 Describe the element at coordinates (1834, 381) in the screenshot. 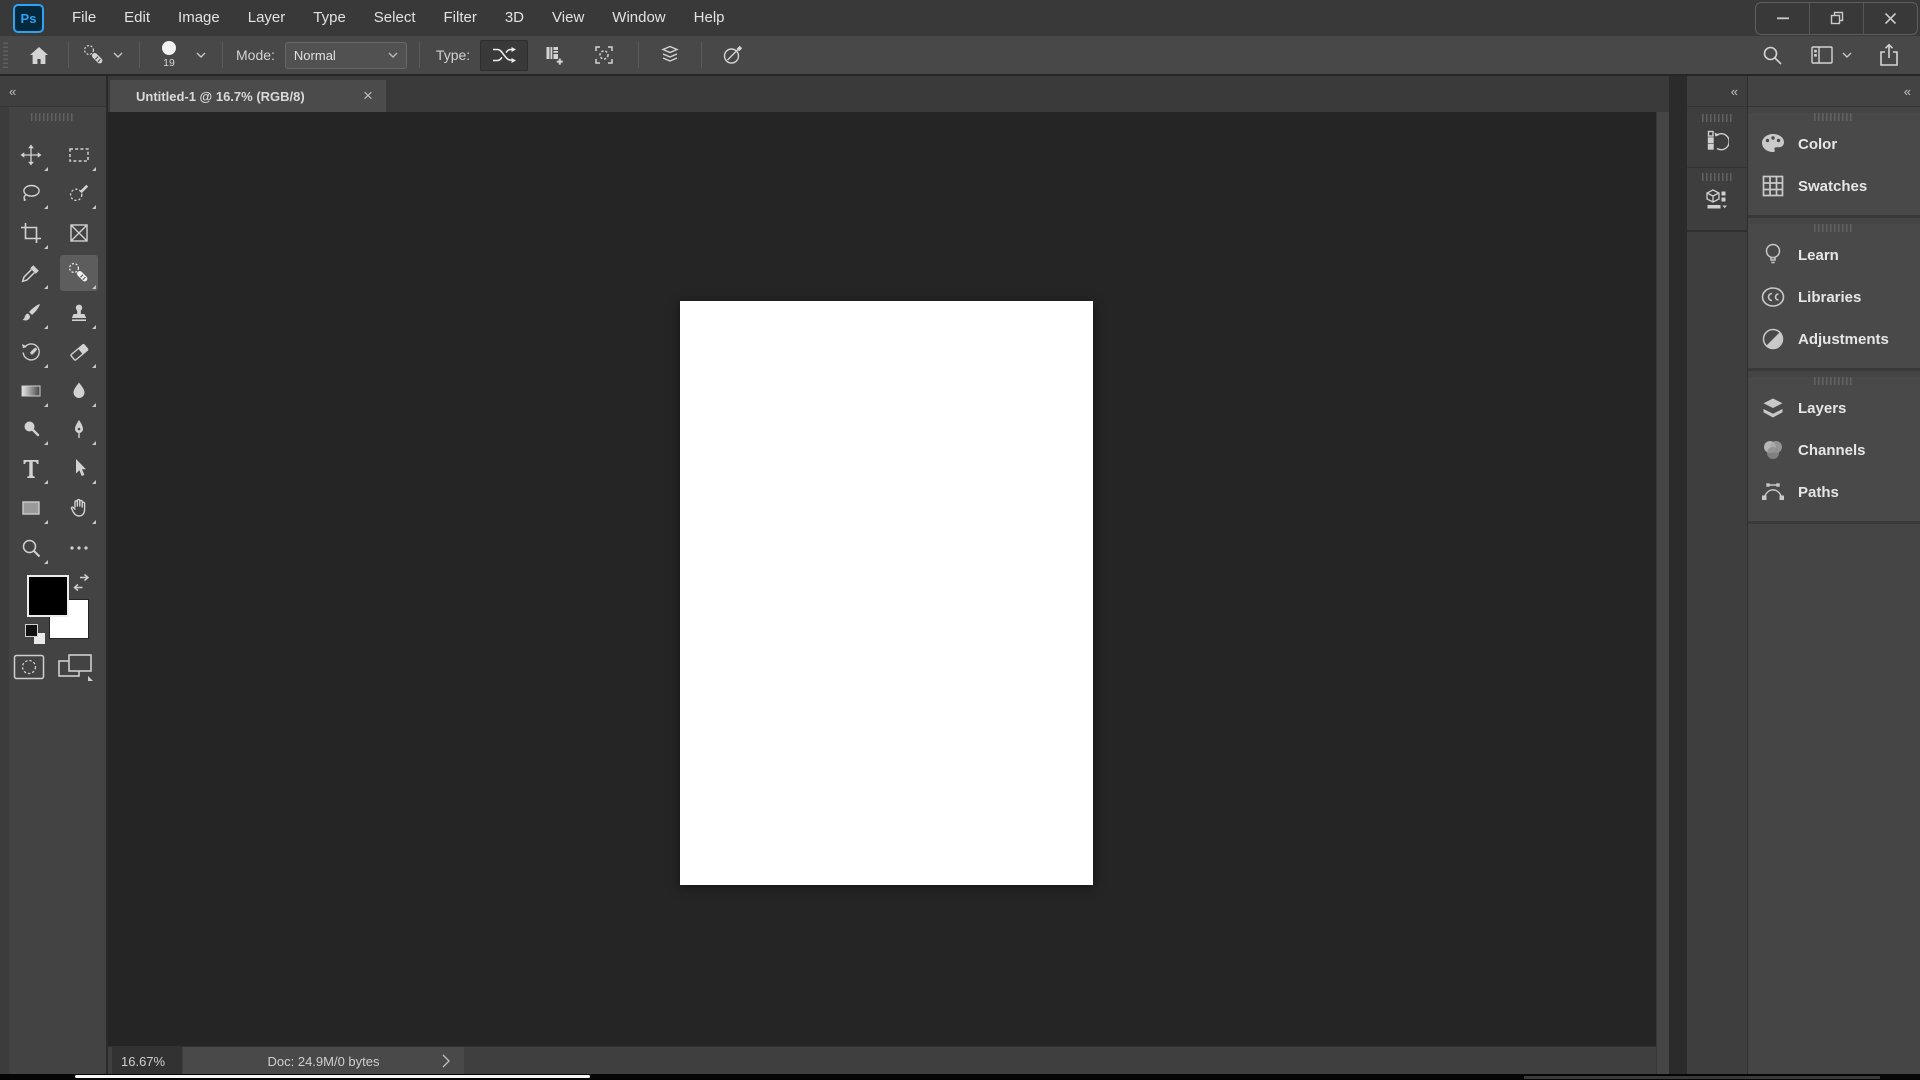

I see `panel-group-grip` at that location.